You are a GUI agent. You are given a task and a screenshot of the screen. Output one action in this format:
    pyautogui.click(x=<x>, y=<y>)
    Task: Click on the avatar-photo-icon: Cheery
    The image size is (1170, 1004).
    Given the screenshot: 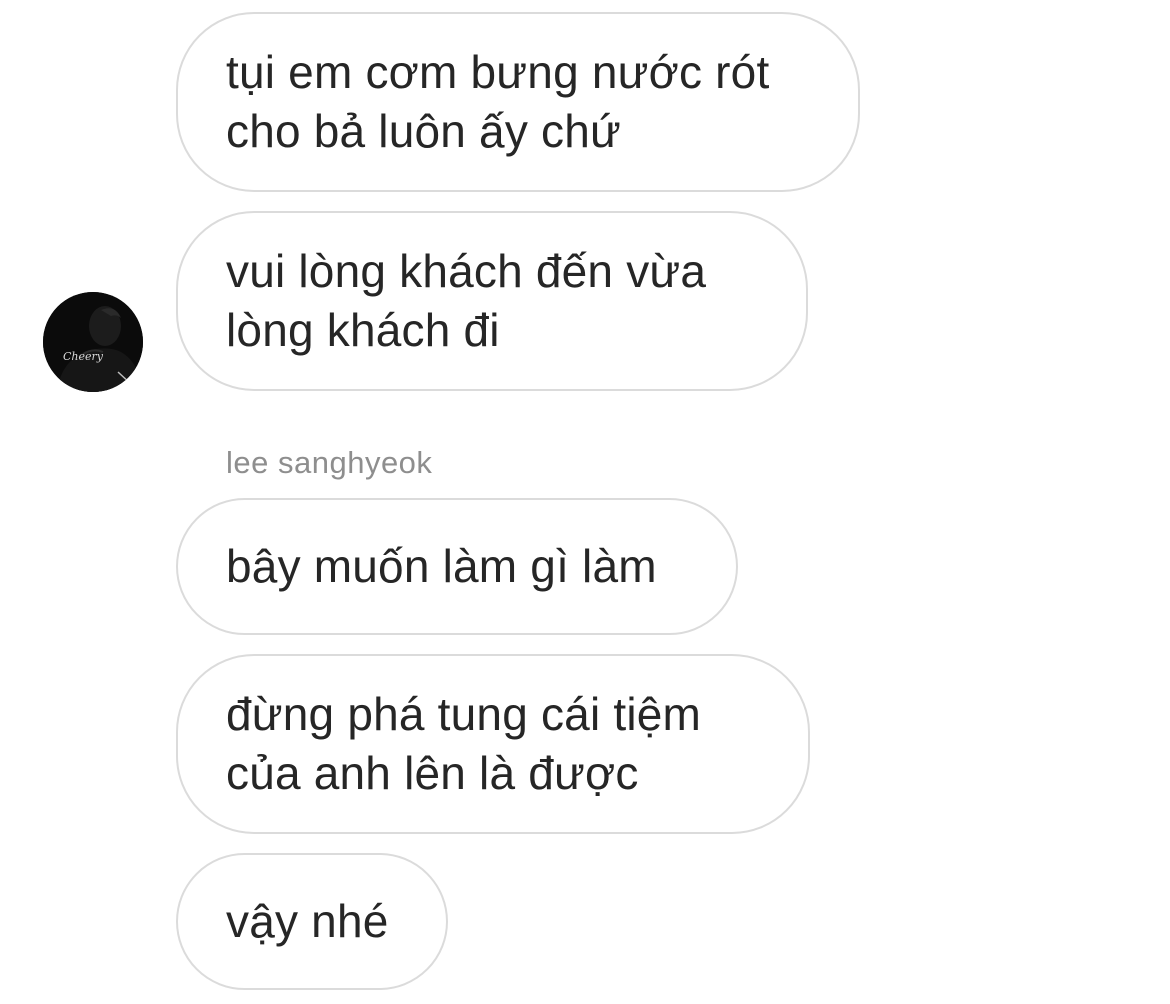 What is the action you would take?
    pyautogui.click(x=93, y=342)
    